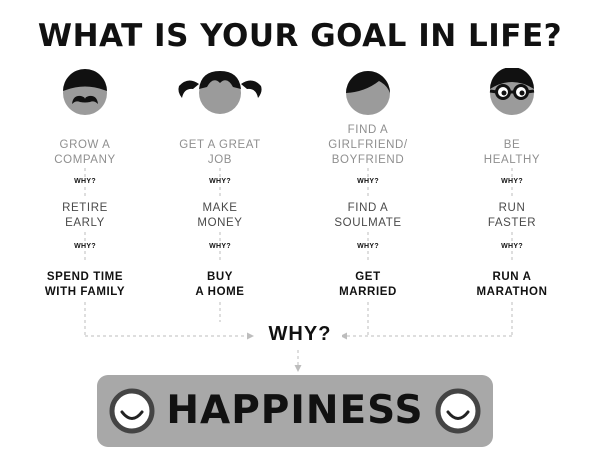  I want to click on big-why-label: WHY?, so click(300, 334).